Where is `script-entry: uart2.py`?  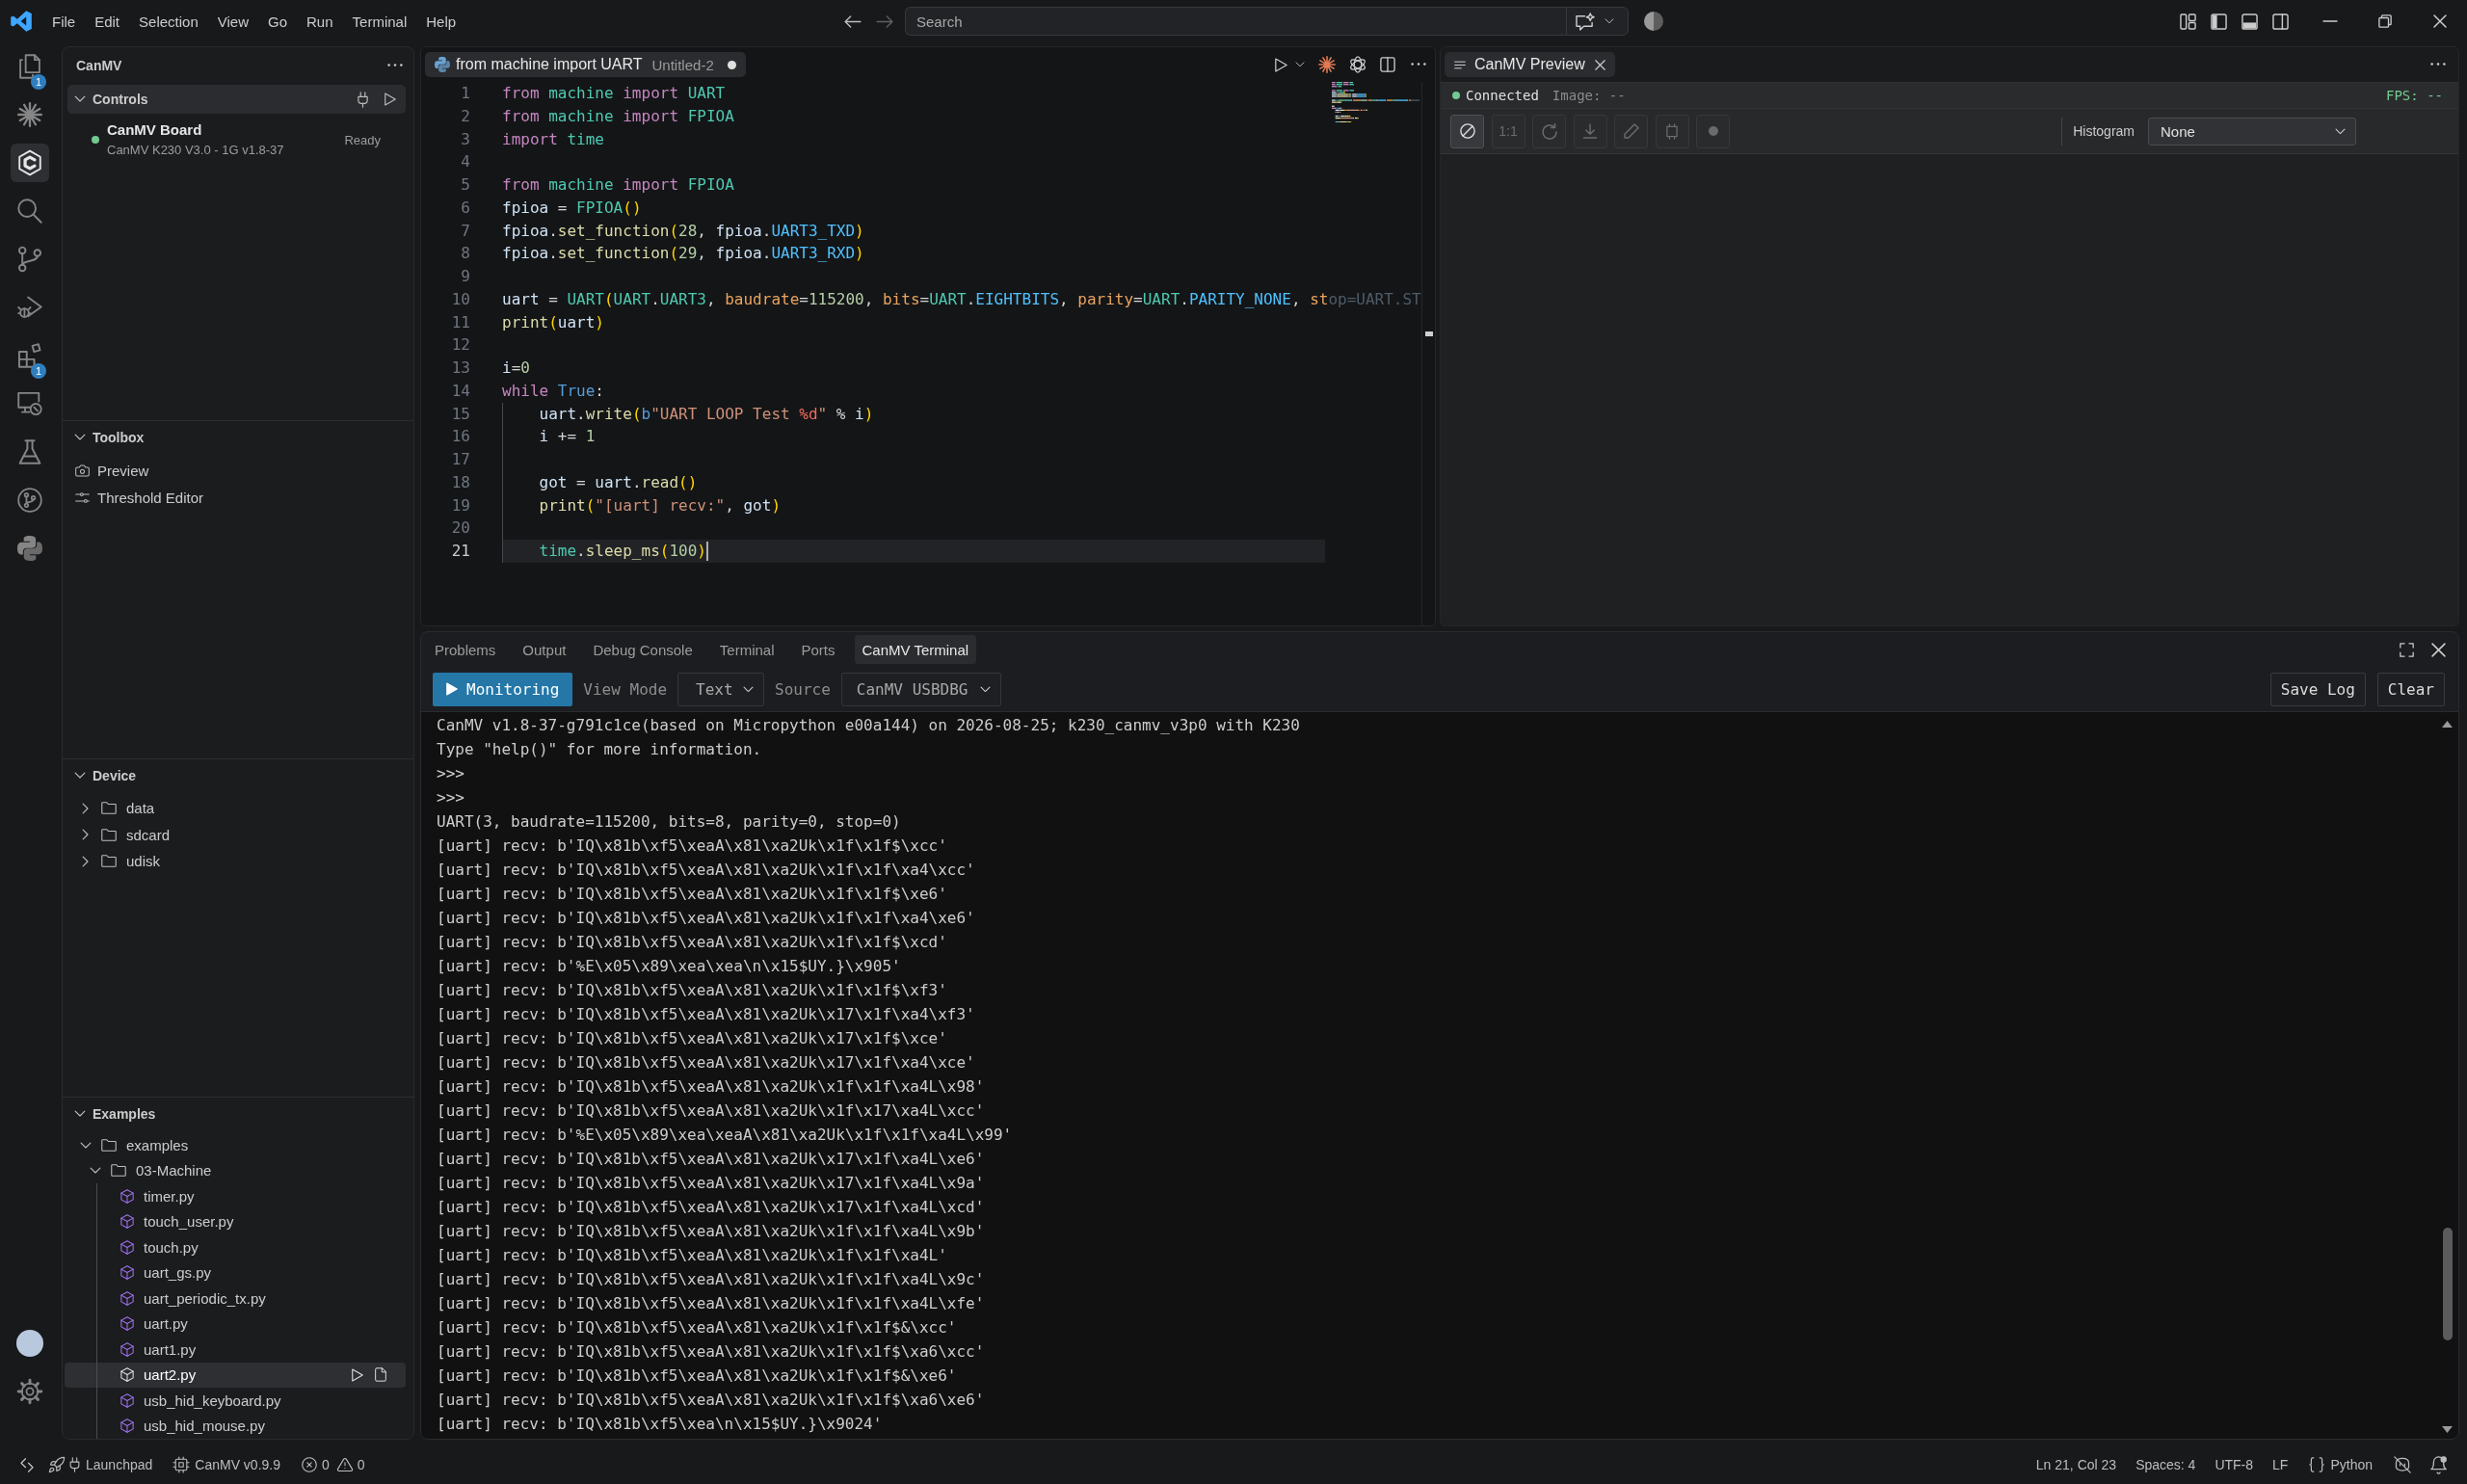 script-entry: uart2.py is located at coordinates (235, 1375).